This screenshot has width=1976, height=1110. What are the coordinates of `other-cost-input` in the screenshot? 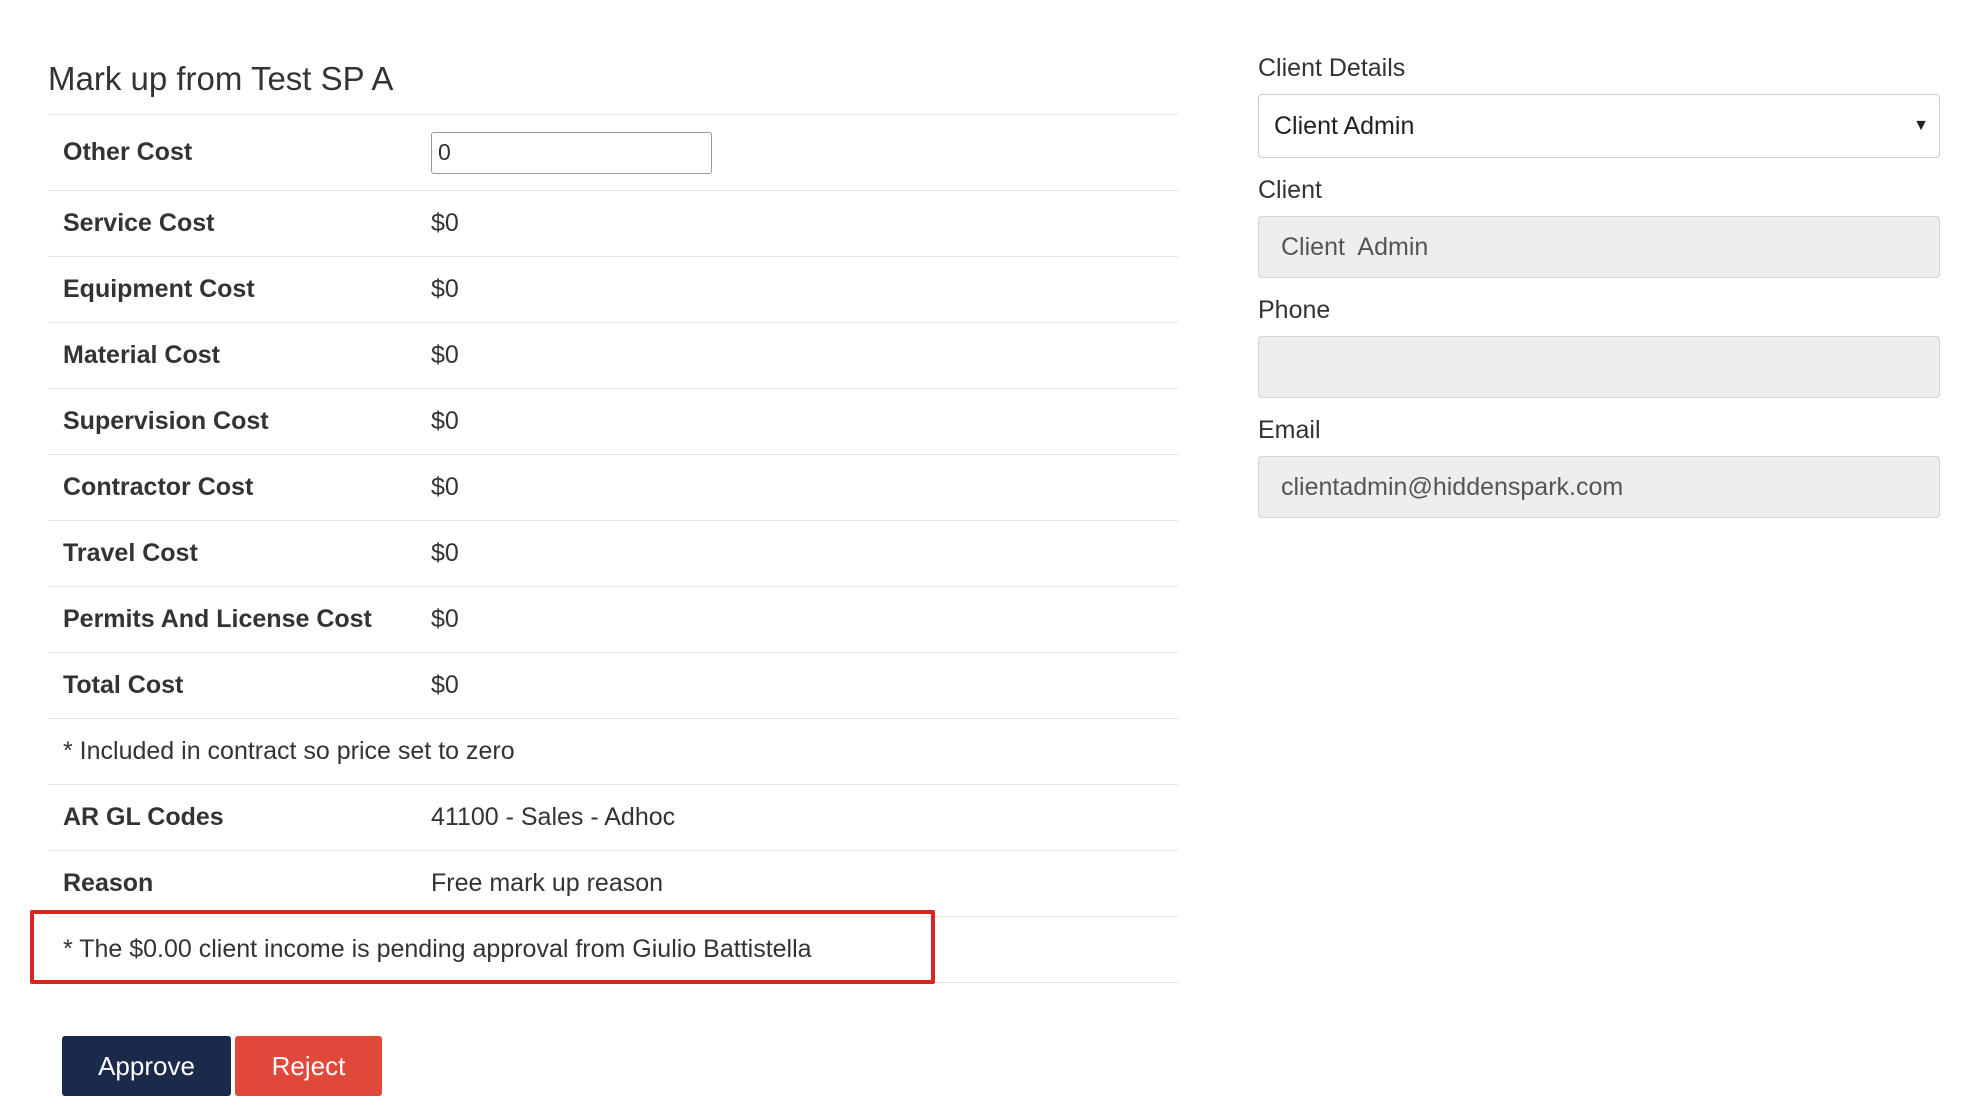 It's located at (571, 152).